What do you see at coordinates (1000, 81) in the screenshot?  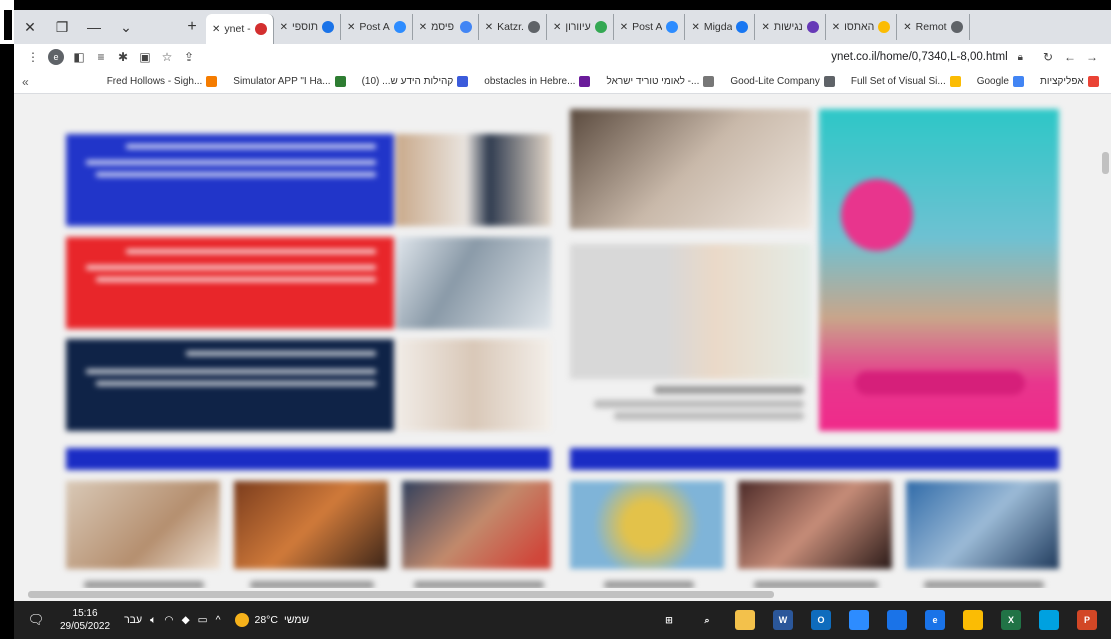 I see `bookmark-item: Google` at bounding box center [1000, 81].